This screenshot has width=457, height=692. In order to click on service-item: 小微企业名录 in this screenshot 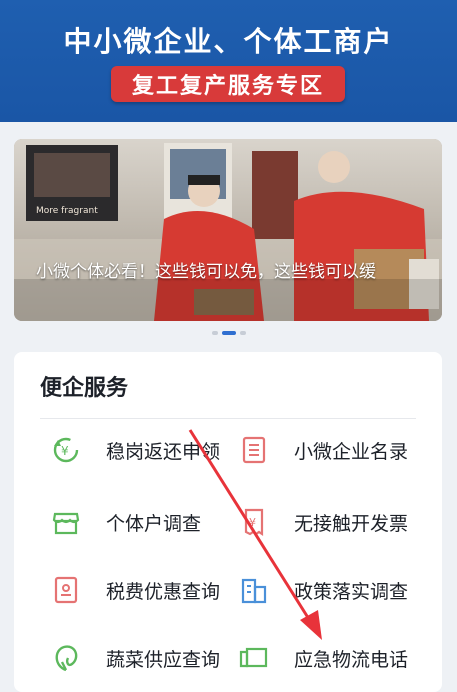, I will do `click(323, 450)`.